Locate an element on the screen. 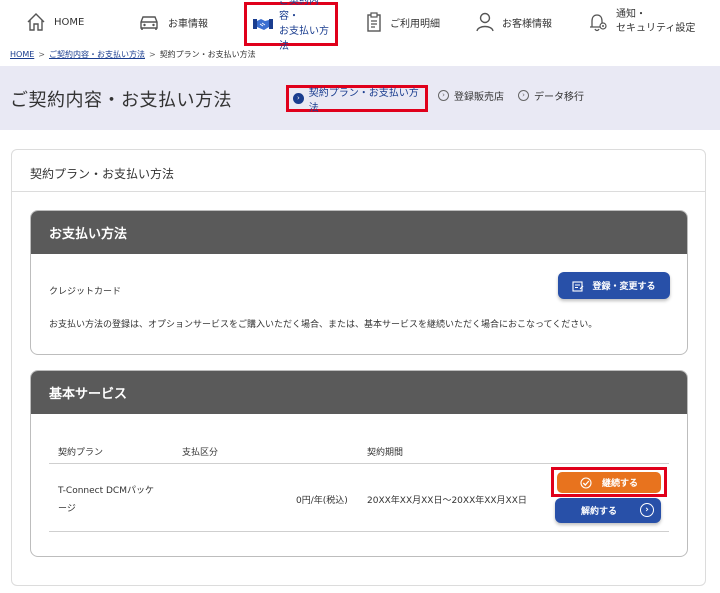 The image size is (720, 593). breadcrumb: HOME > ご契約内容・お支払い方法 > 契約プラン・お支払い方法 is located at coordinates (133, 54).